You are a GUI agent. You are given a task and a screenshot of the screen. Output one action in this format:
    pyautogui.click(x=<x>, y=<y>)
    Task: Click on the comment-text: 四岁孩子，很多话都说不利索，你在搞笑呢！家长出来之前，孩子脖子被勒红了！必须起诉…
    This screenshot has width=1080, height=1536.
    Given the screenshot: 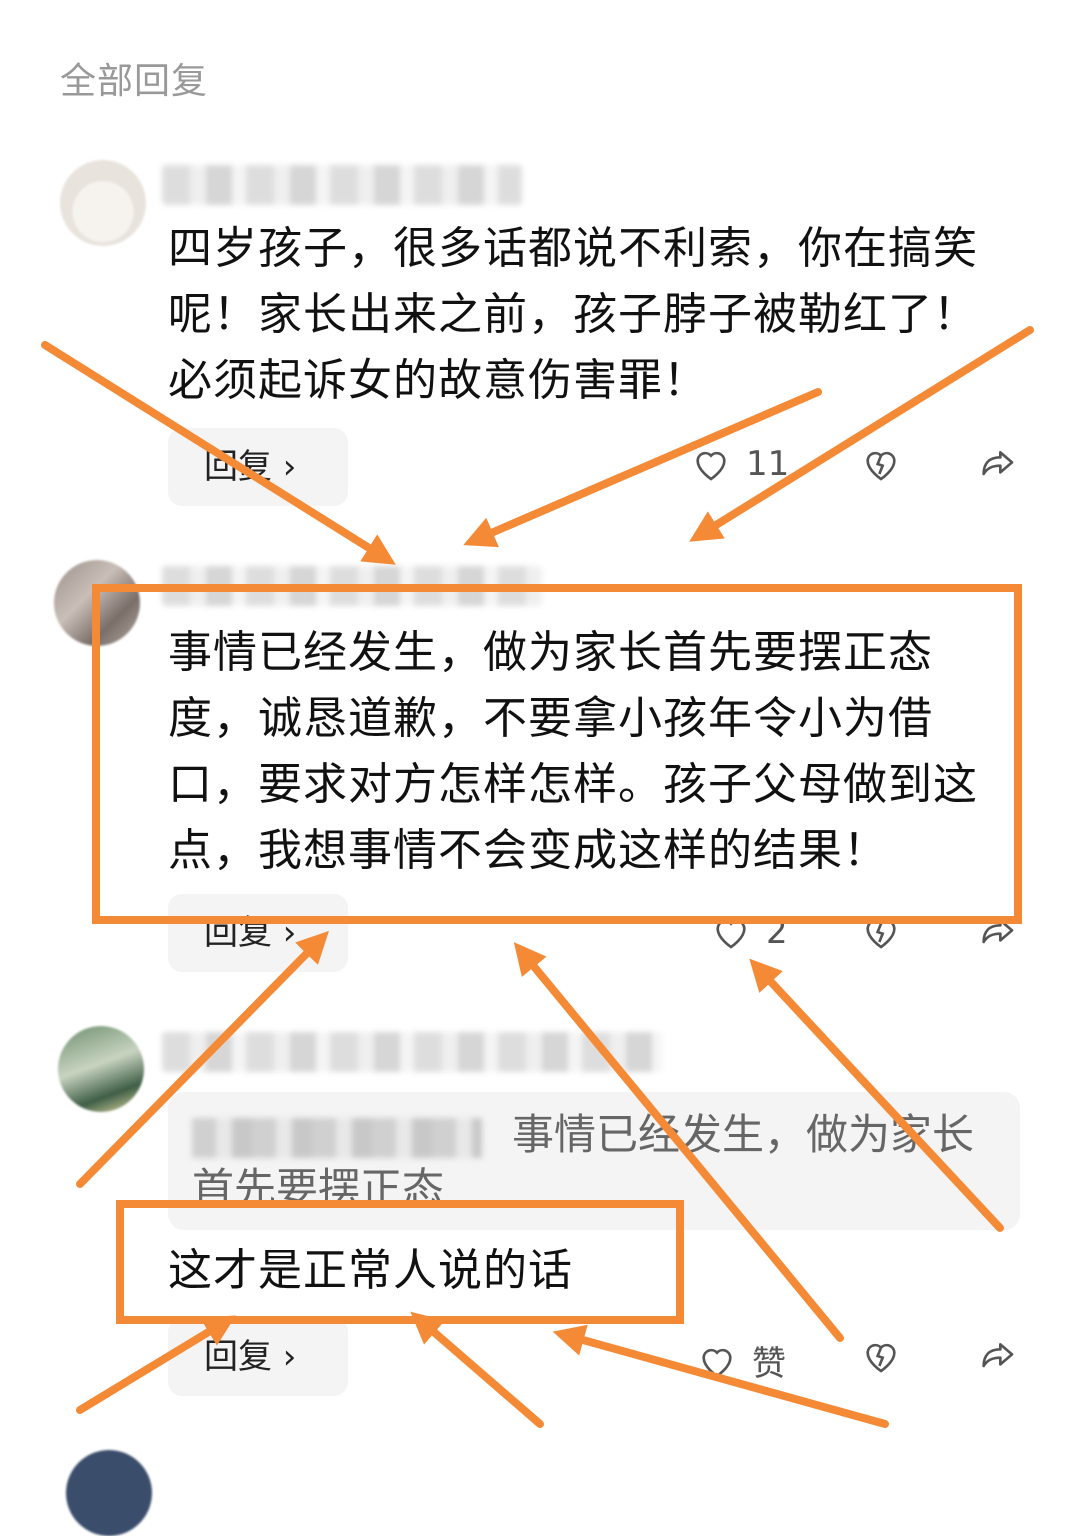 What is the action you would take?
    pyautogui.click(x=573, y=314)
    